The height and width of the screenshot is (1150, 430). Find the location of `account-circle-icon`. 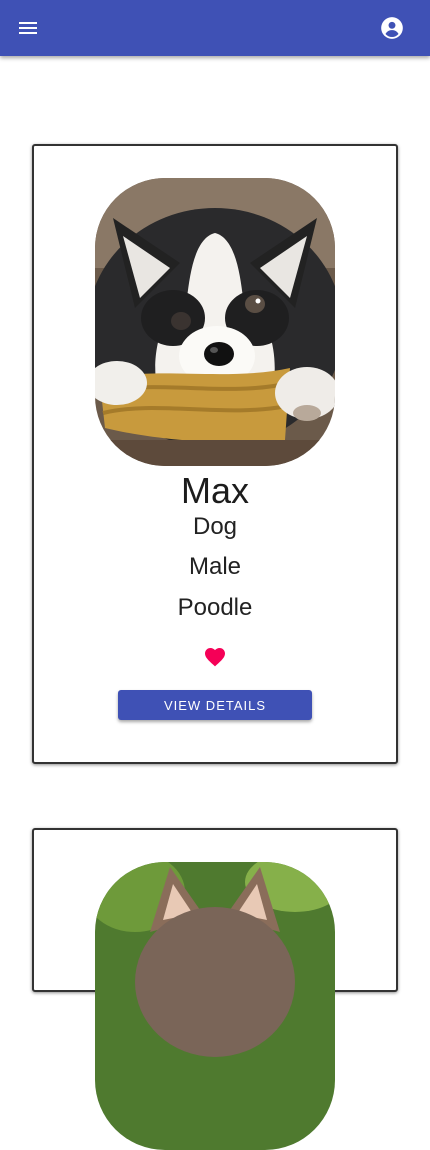

account-circle-icon is located at coordinates (392, 28).